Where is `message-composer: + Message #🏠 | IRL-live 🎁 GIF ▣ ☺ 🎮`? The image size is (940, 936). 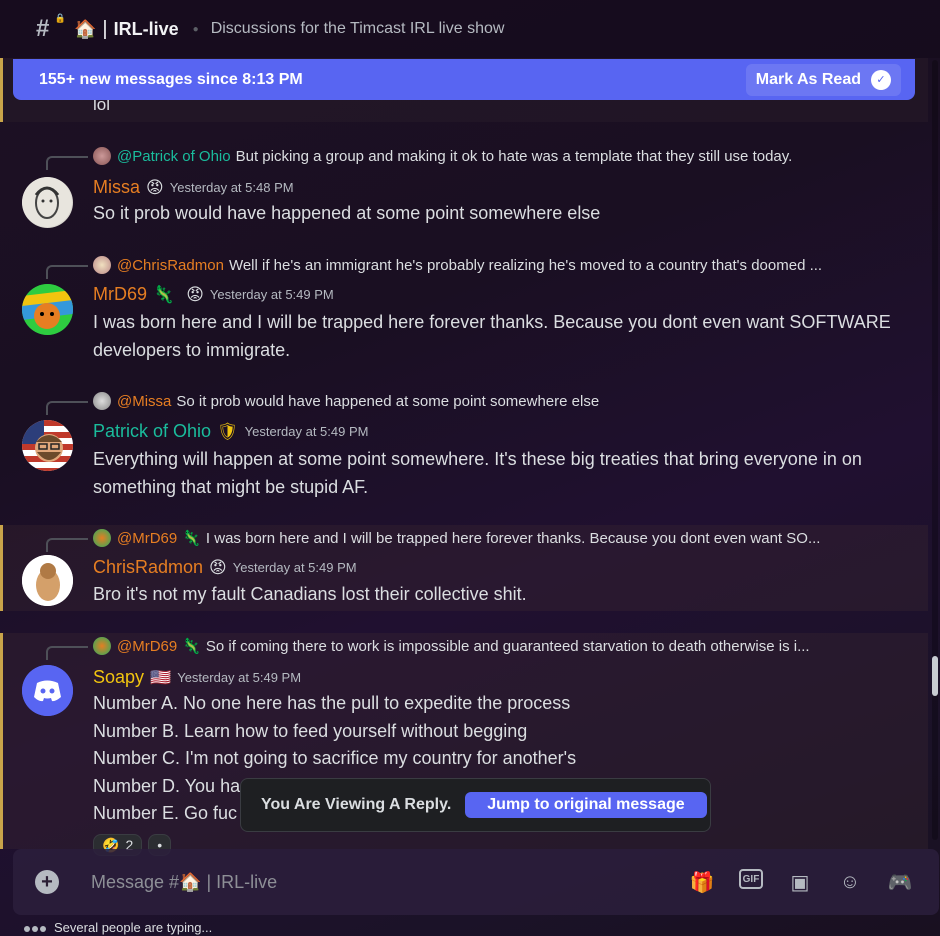 message-composer: + Message #🏠 | IRL-live 🎁 GIF ▣ ☺ 🎮 is located at coordinates (476, 882).